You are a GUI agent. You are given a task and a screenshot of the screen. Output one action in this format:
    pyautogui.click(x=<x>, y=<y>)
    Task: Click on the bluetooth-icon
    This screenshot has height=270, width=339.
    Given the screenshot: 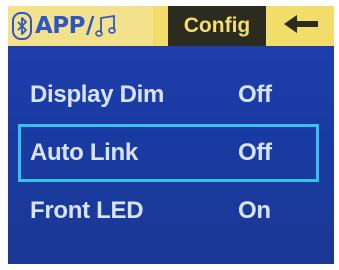 What is the action you would take?
    pyautogui.click(x=22, y=26)
    